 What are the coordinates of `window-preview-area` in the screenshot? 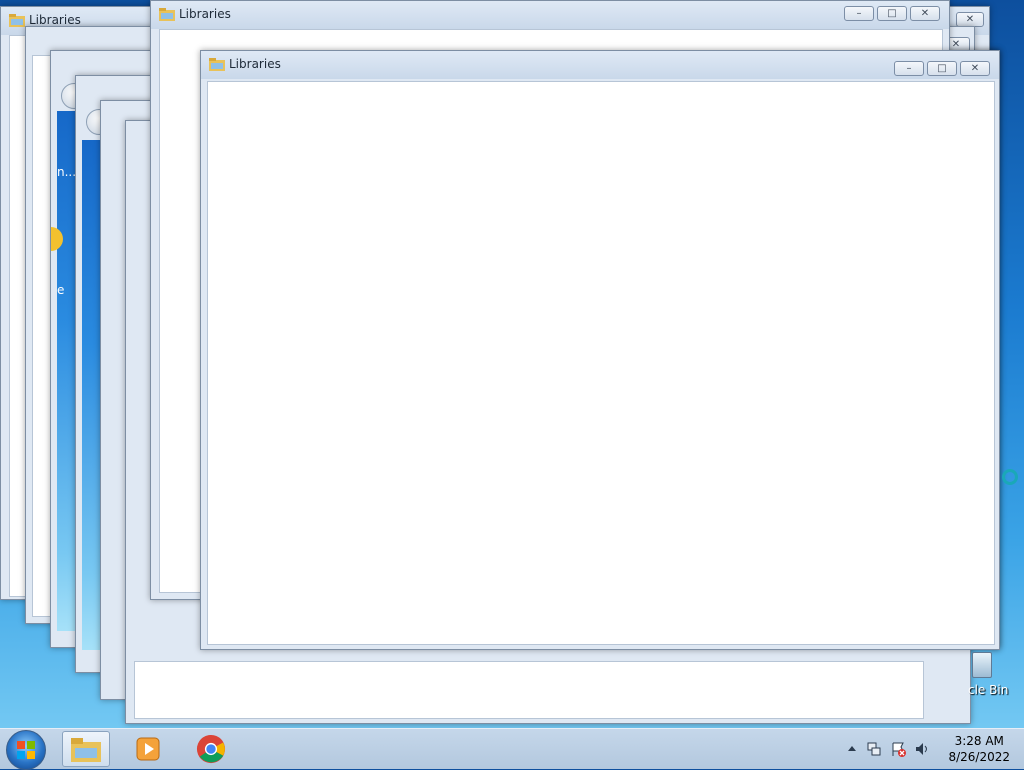 It's located at (92, 395).